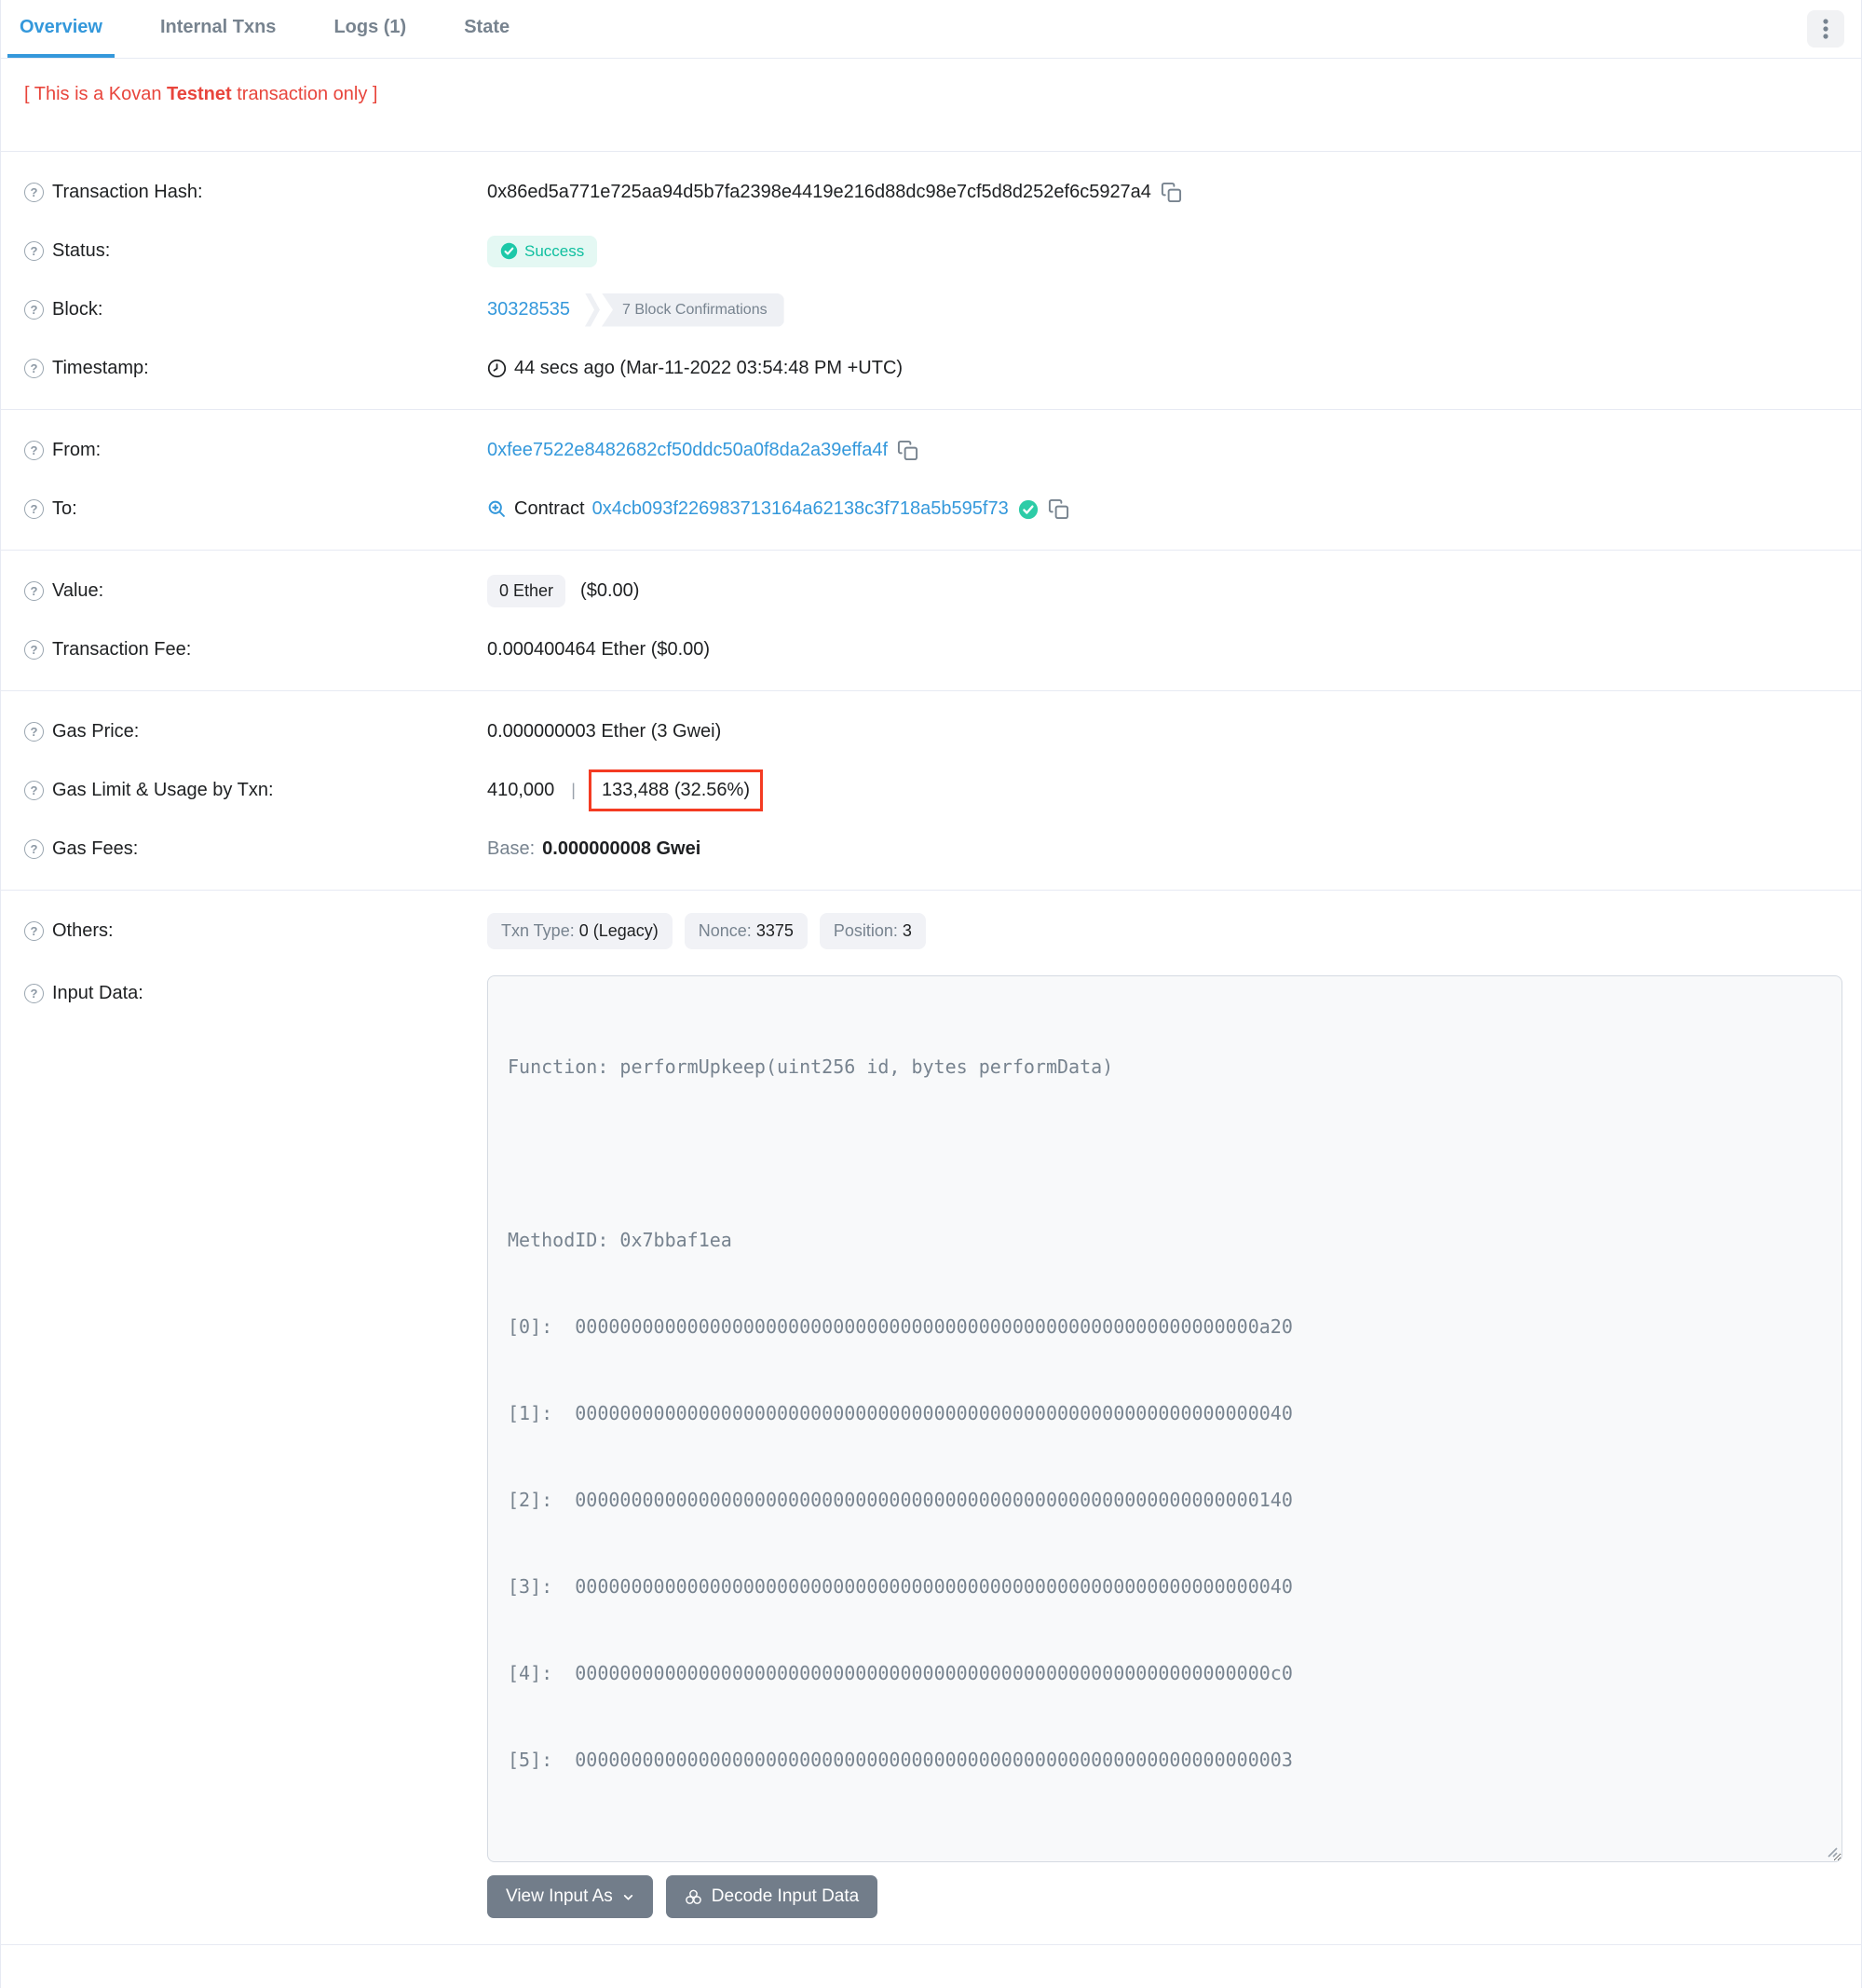 This screenshot has width=1862, height=1988. I want to click on nonce-value: 3375, so click(774, 931).